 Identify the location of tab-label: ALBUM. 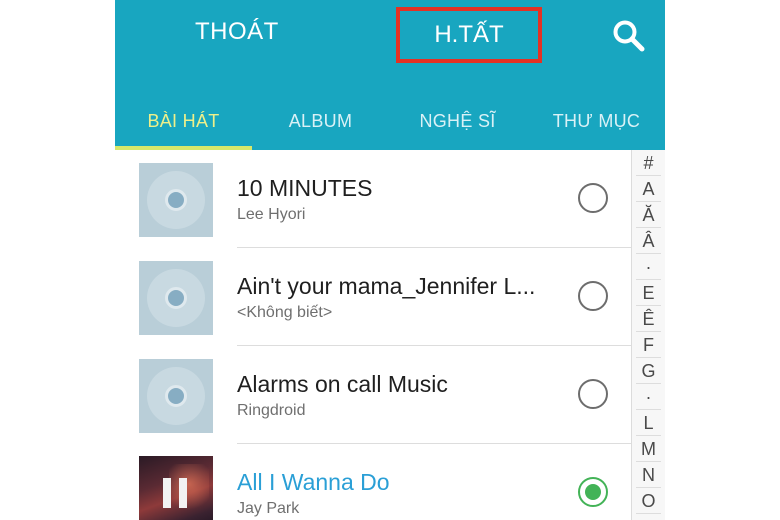
(320, 120).